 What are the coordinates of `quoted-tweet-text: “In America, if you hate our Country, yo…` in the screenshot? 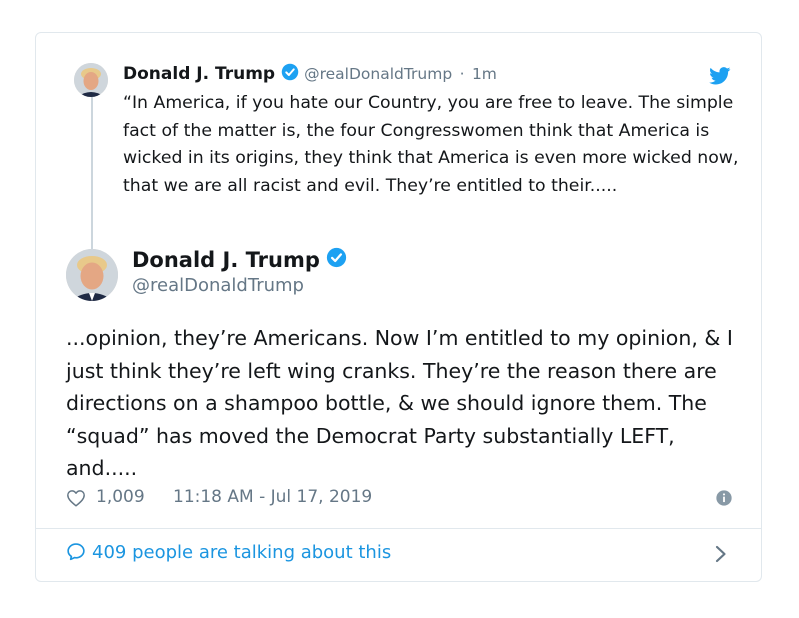 It's located at (431, 144).